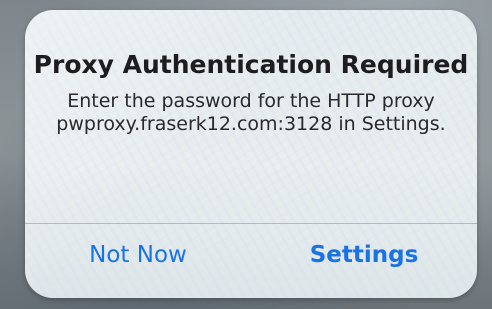 The width and height of the screenshot is (492, 309). I want to click on settings-button: Settings, so click(364, 261).